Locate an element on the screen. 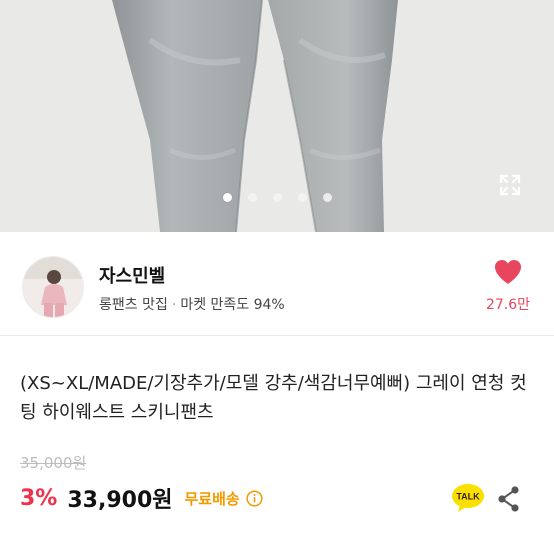 This screenshot has width=554, height=554. share-button is located at coordinates (509, 499).